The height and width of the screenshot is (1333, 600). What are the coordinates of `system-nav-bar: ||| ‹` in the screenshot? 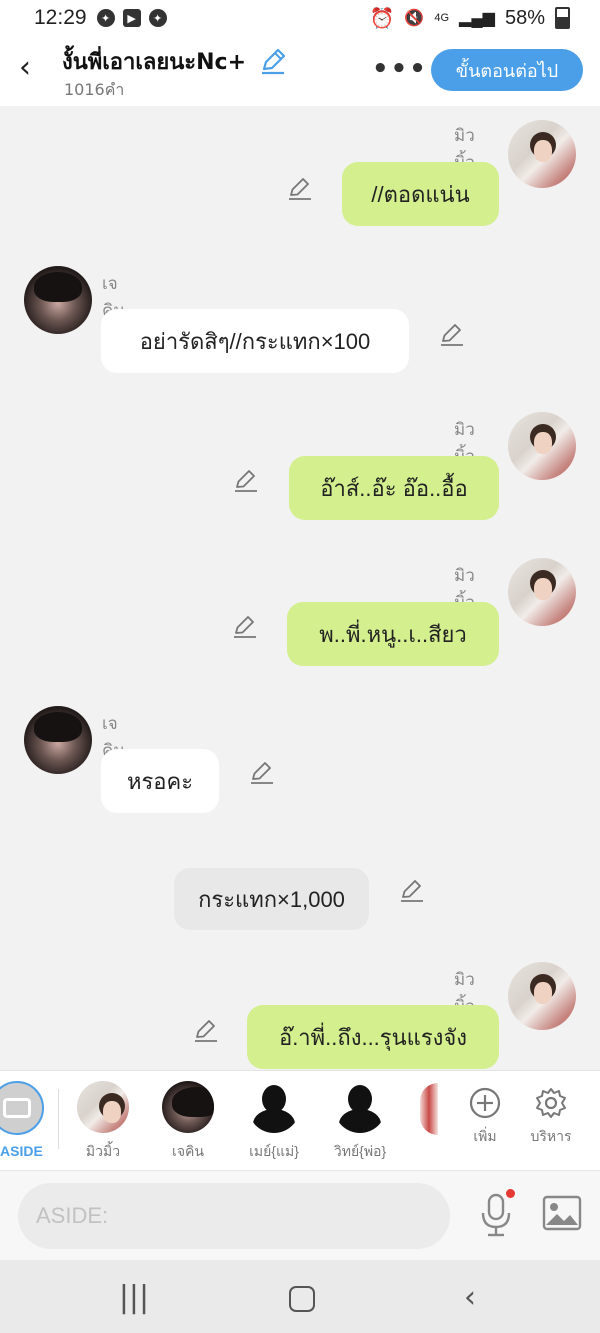 It's located at (300, 1296).